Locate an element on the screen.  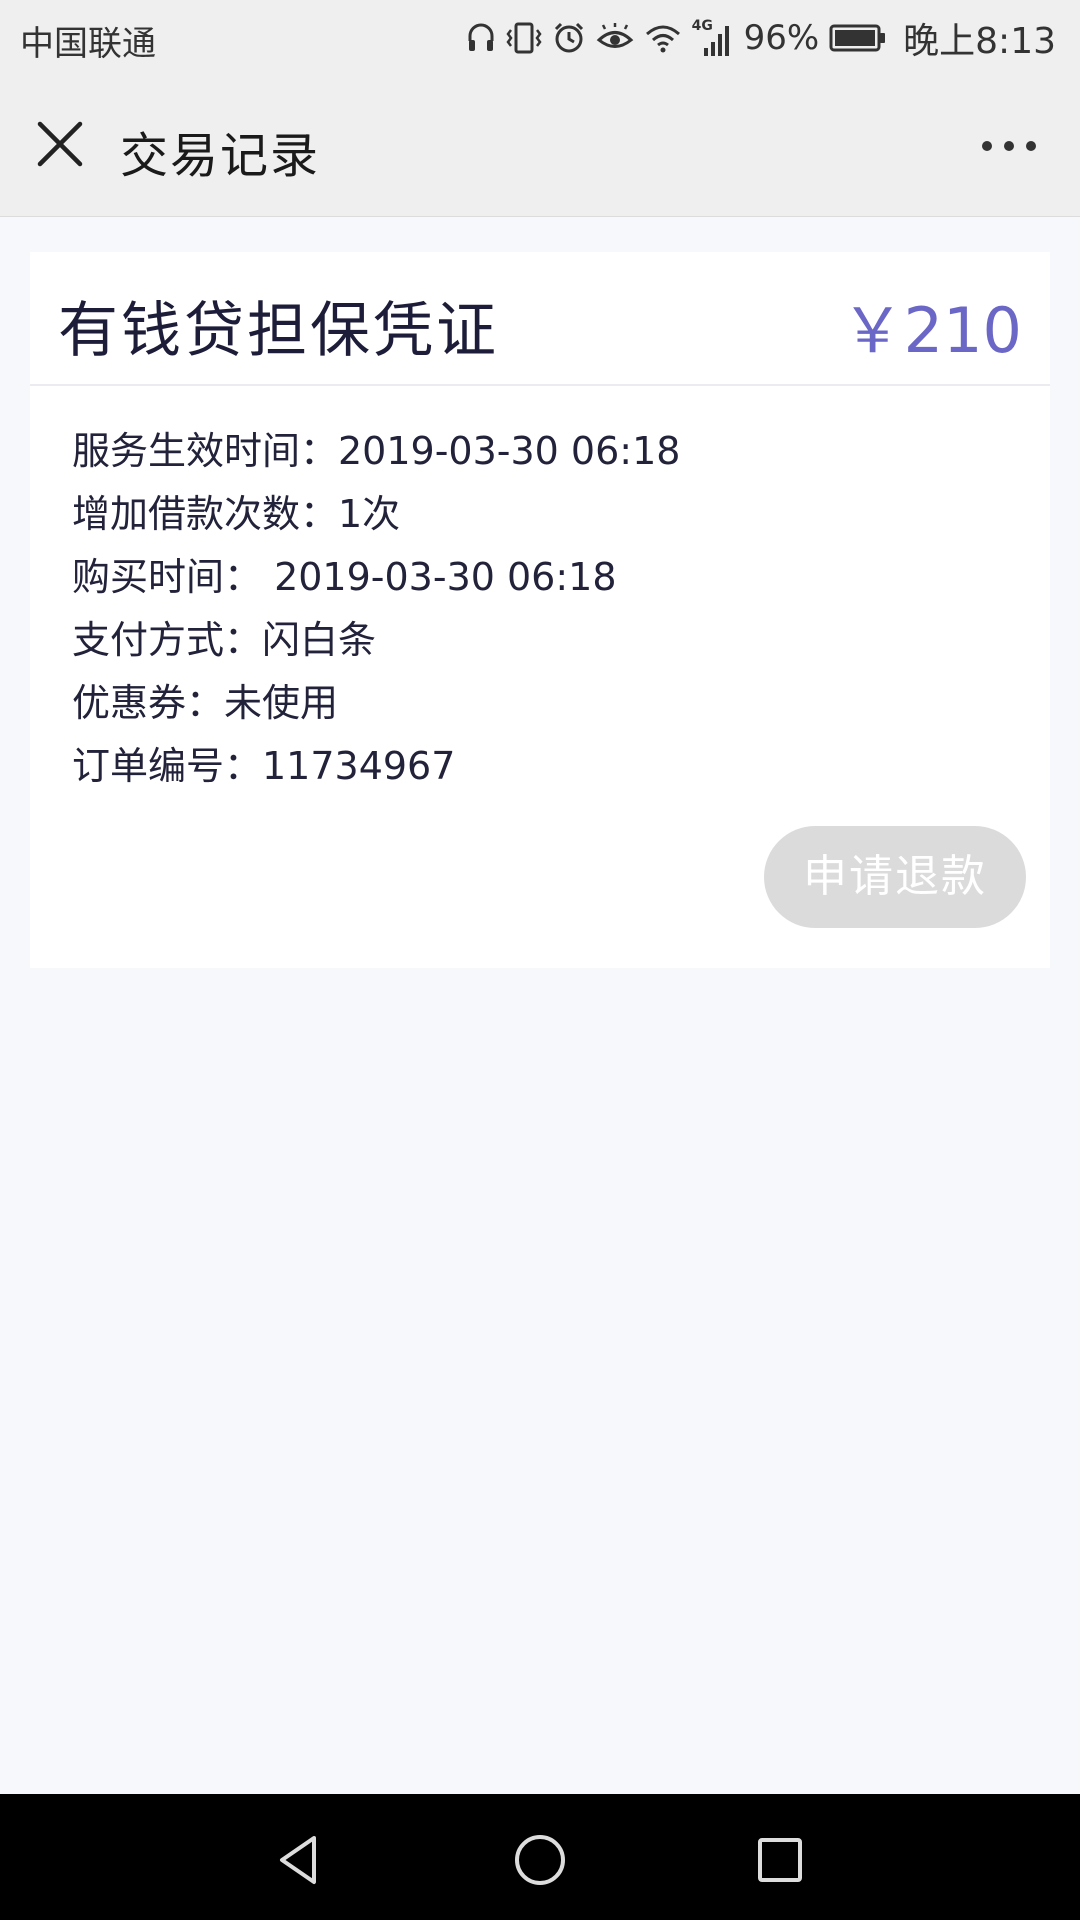
back-icon is located at coordinates (298, 1860).